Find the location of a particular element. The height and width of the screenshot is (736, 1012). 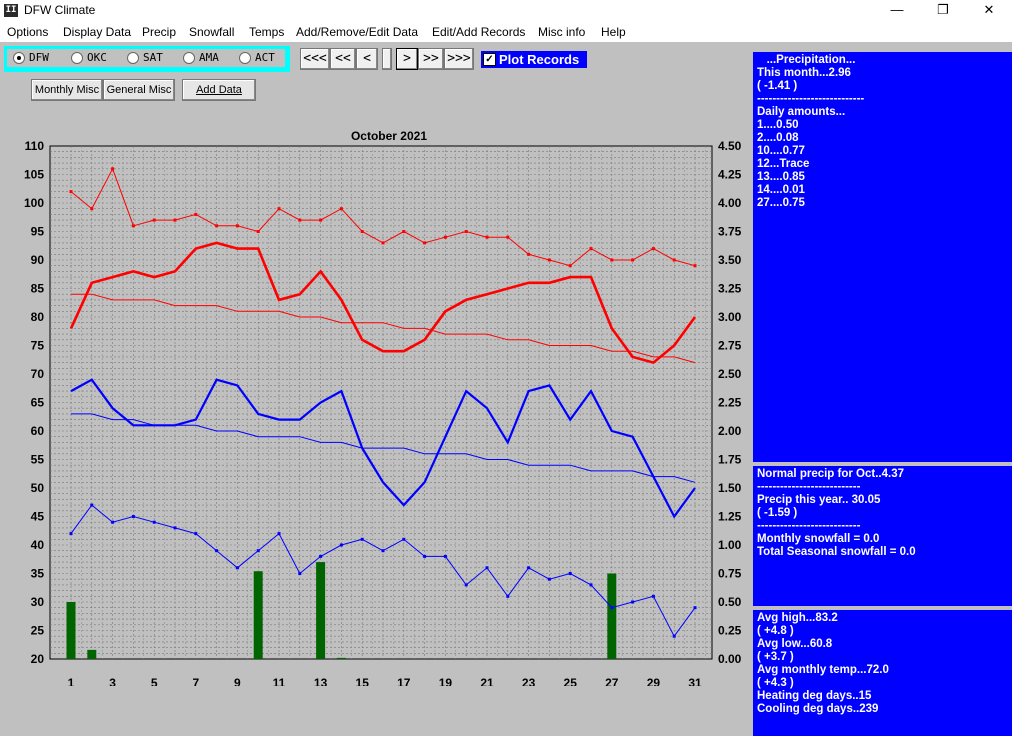

radio-okc is located at coordinates (77, 58).